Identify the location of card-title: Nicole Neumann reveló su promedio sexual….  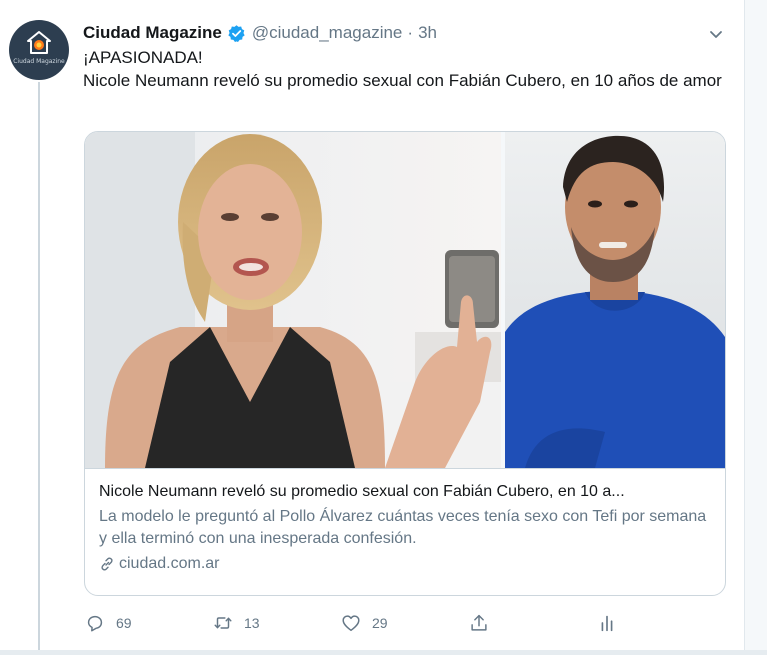
(362, 491).